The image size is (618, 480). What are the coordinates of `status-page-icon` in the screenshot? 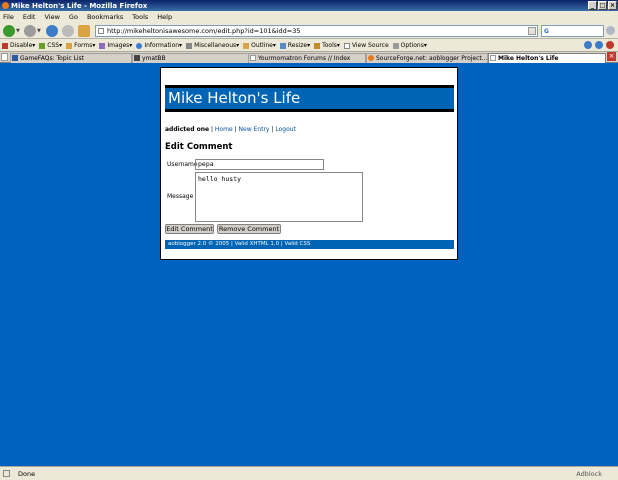 It's located at (6, 473).